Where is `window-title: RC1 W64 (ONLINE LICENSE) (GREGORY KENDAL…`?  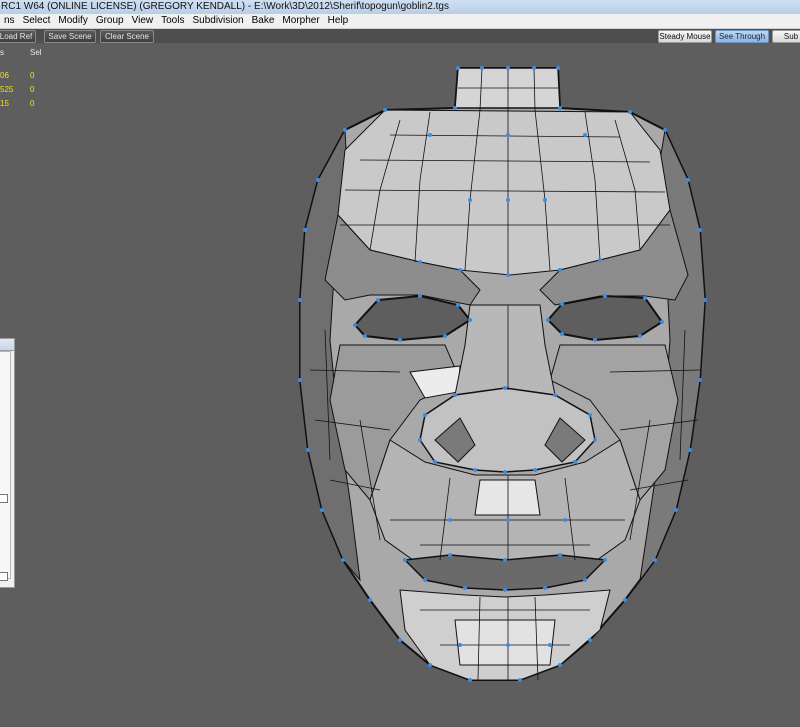
window-title: RC1 W64 (ONLINE LICENSE) (GREGORY KENDAL… is located at coordinates (225, 6).